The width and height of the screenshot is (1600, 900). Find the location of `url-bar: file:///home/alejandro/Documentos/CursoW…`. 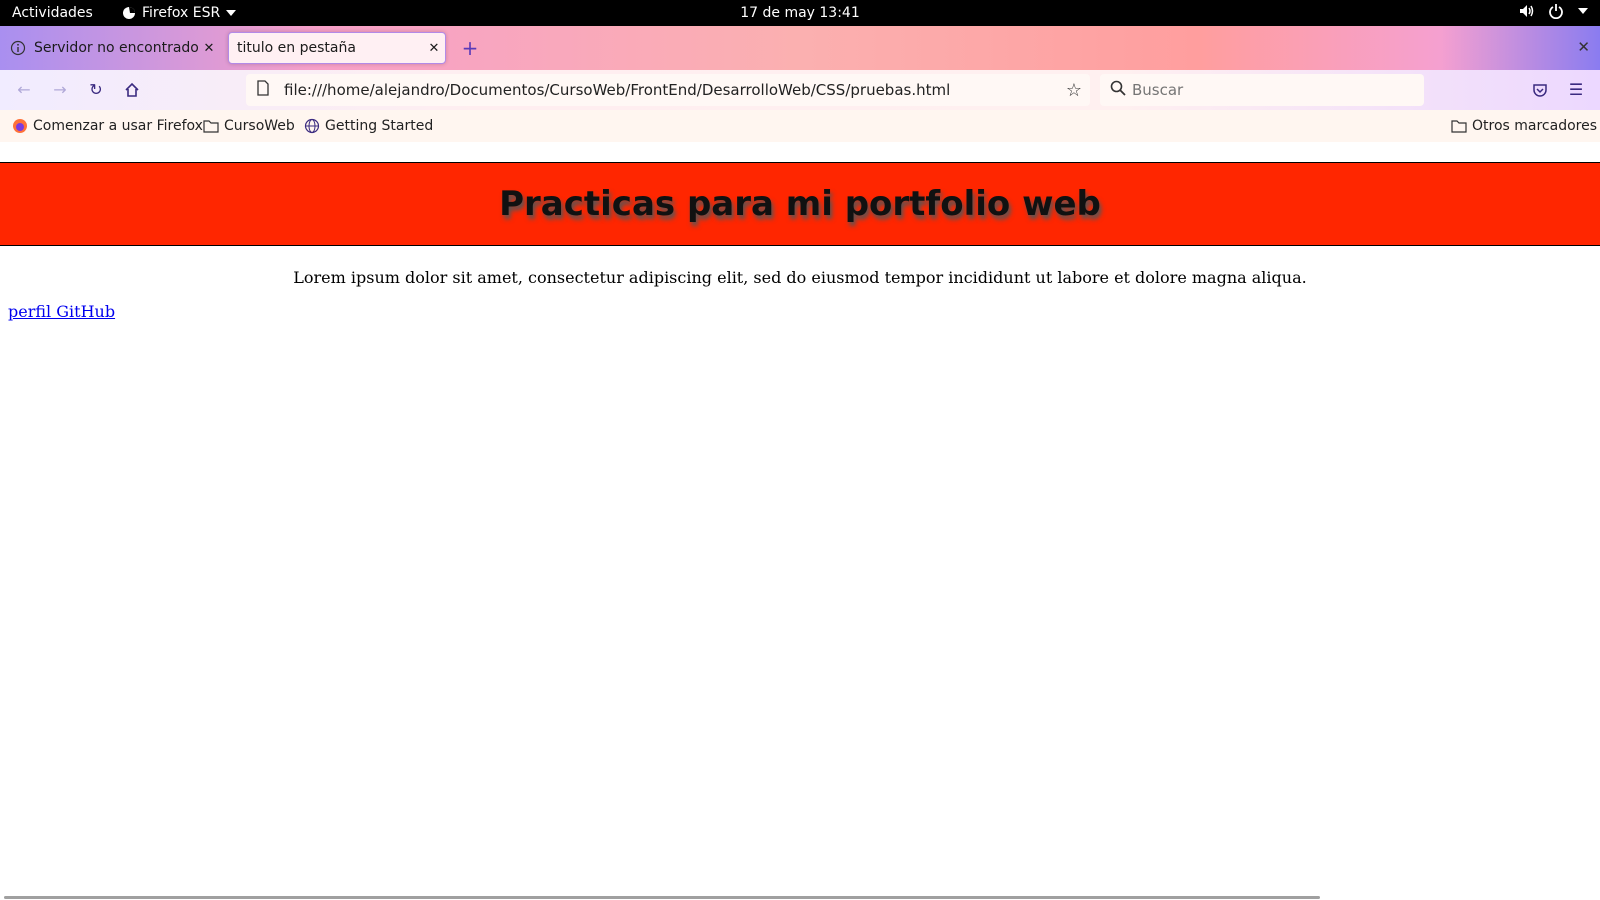

url-bar: file:///home/alejandro/Documentos/CursoW… is located at coordinates (668, 90).